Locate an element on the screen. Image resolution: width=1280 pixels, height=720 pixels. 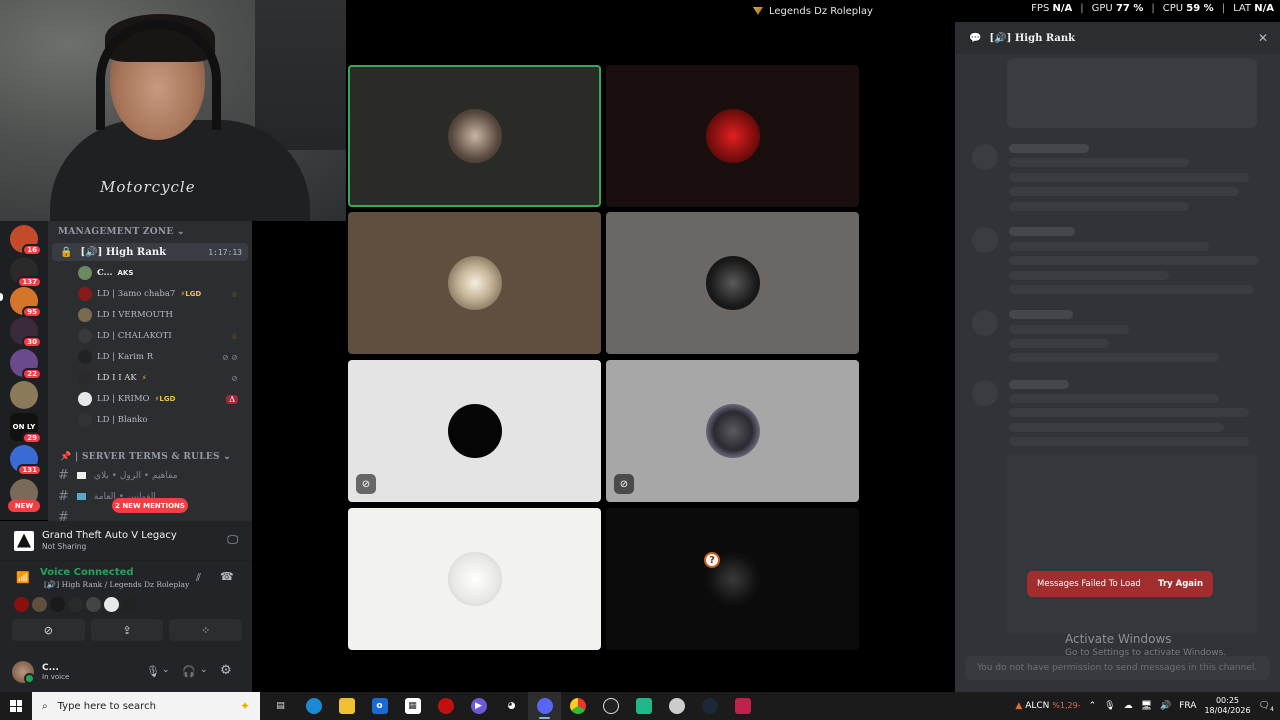
network-icon: 🖥 is located at coordinates (1146, 706).